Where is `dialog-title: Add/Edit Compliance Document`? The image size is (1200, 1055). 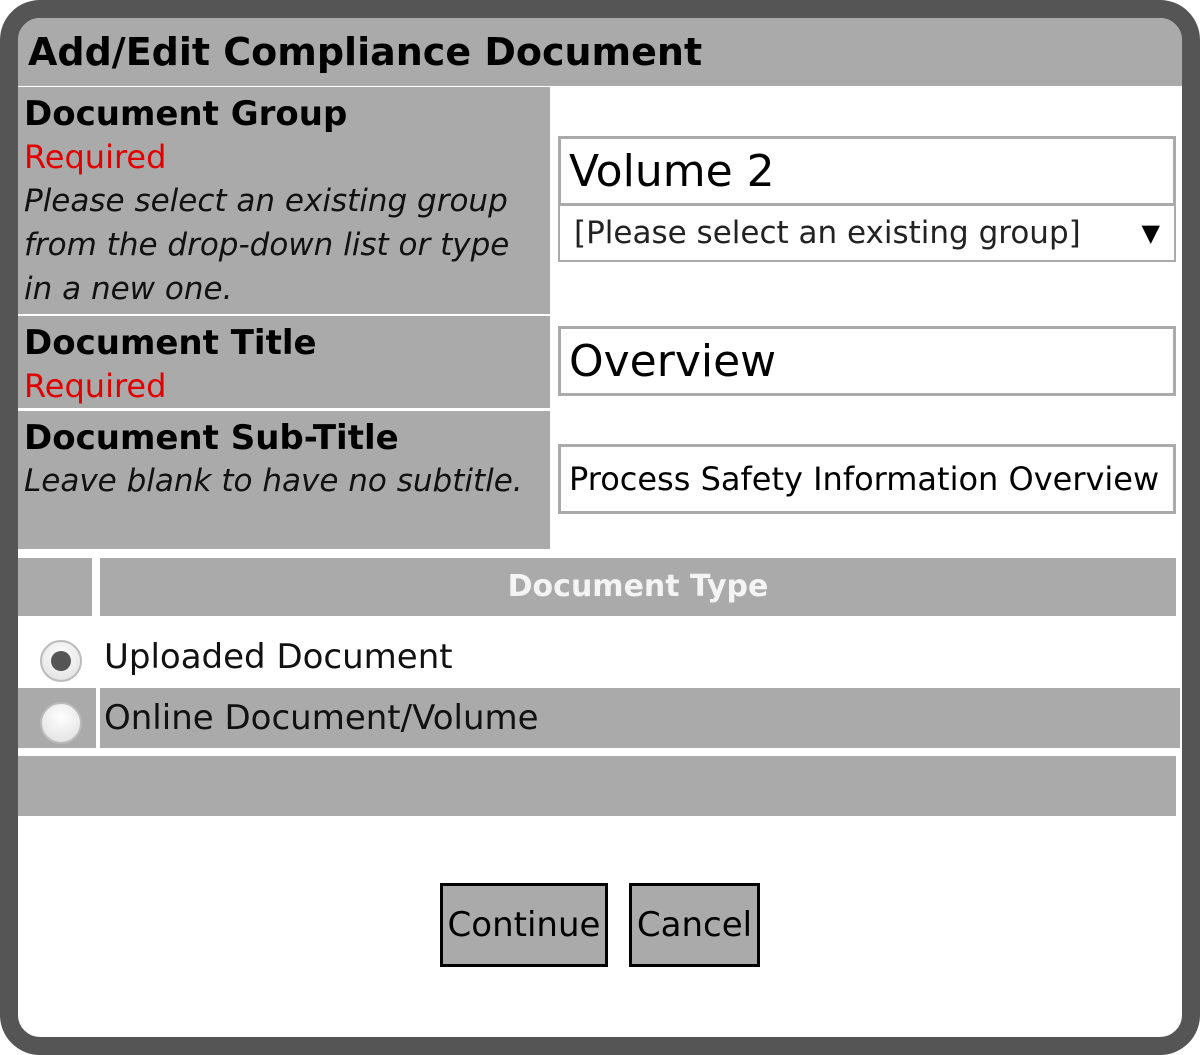 dialog-title: Add/Edit Compliance Document is located at coordinates (600, 52).